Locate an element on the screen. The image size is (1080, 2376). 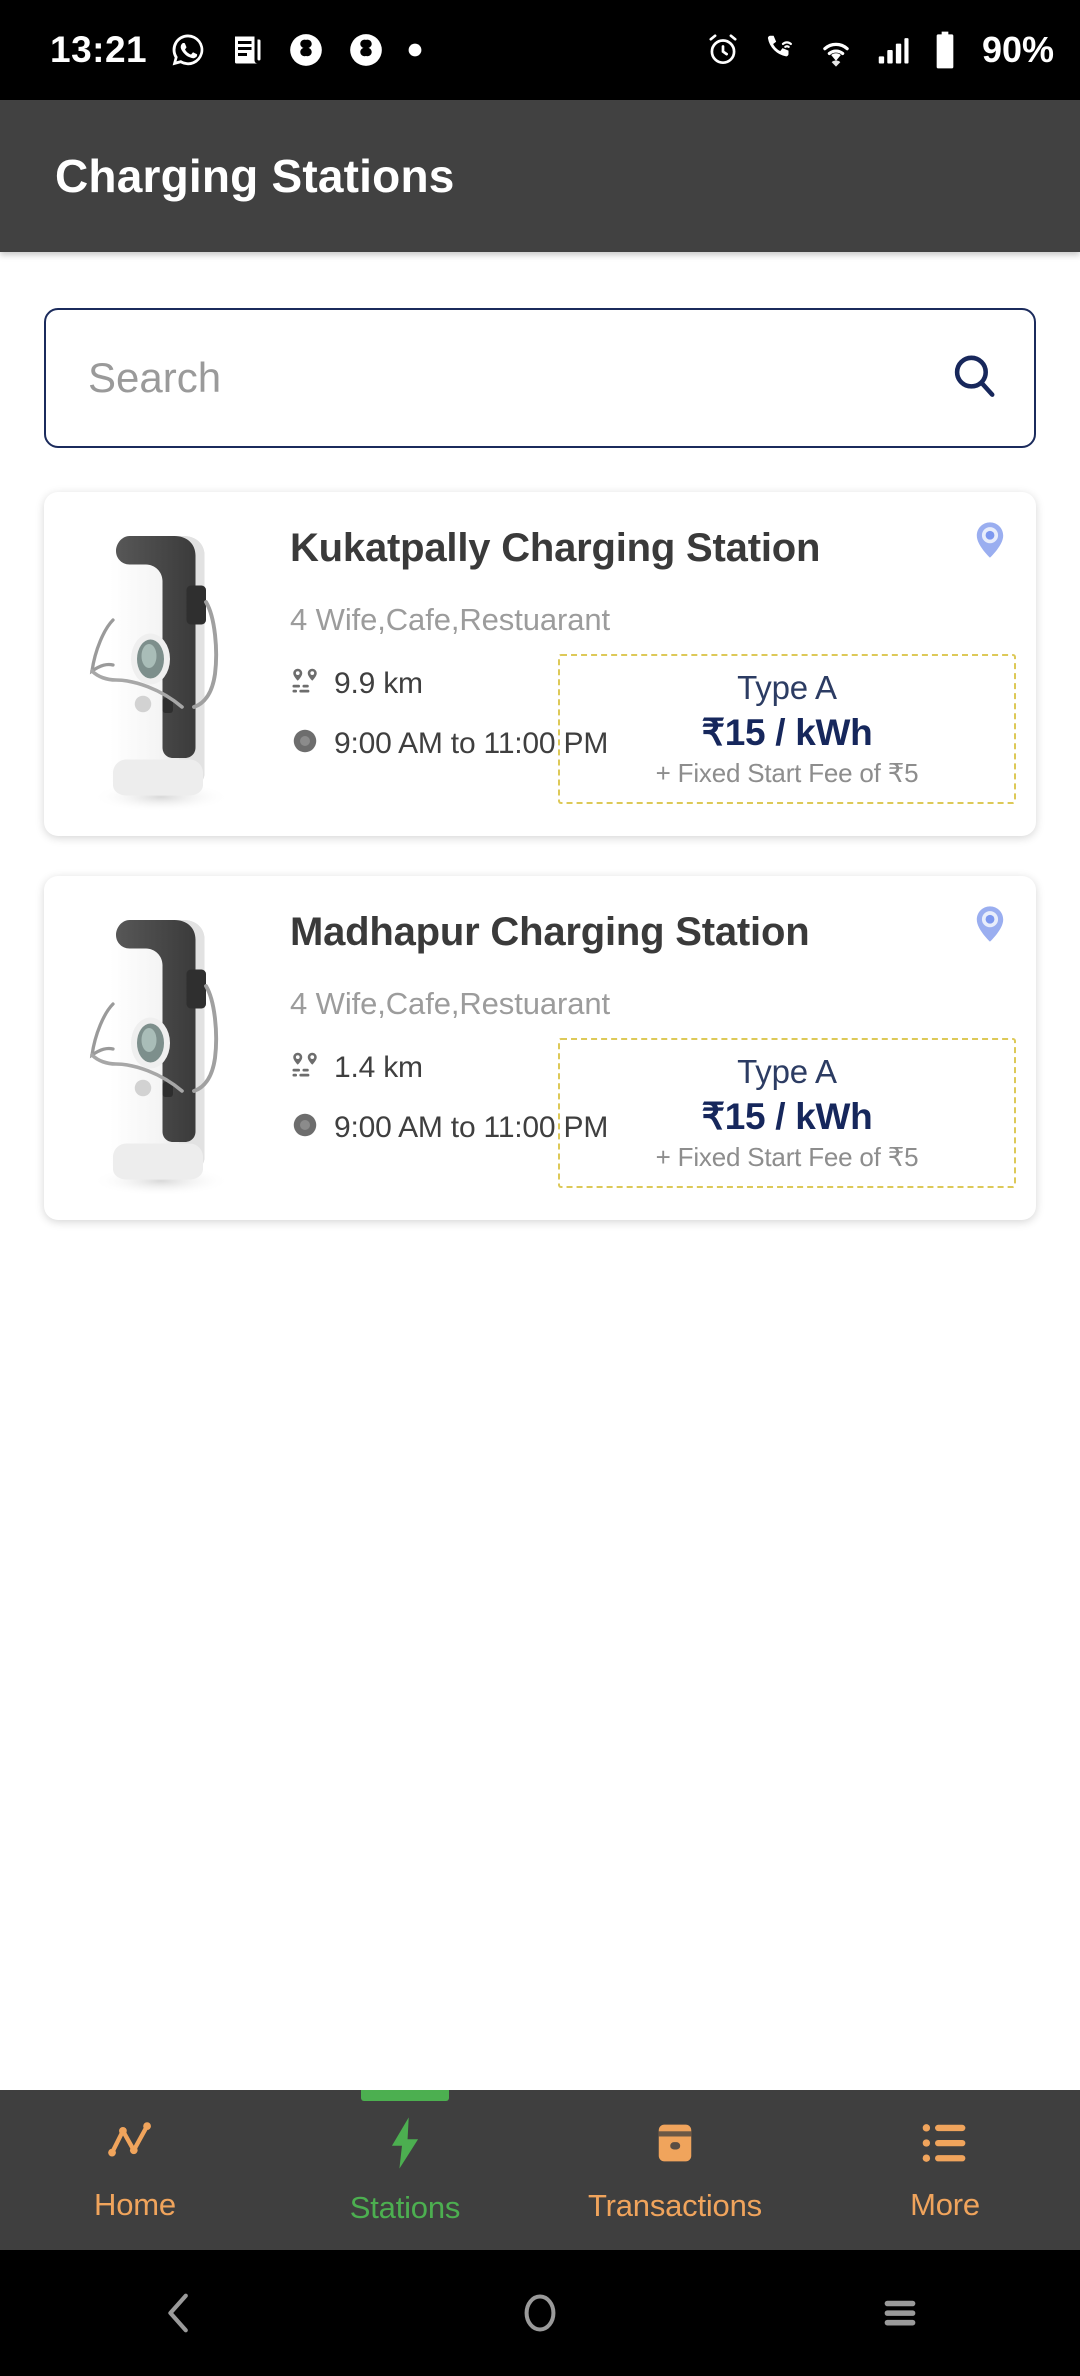
nav-label-transactions: Transactions is located at coordinates (675, 2205).